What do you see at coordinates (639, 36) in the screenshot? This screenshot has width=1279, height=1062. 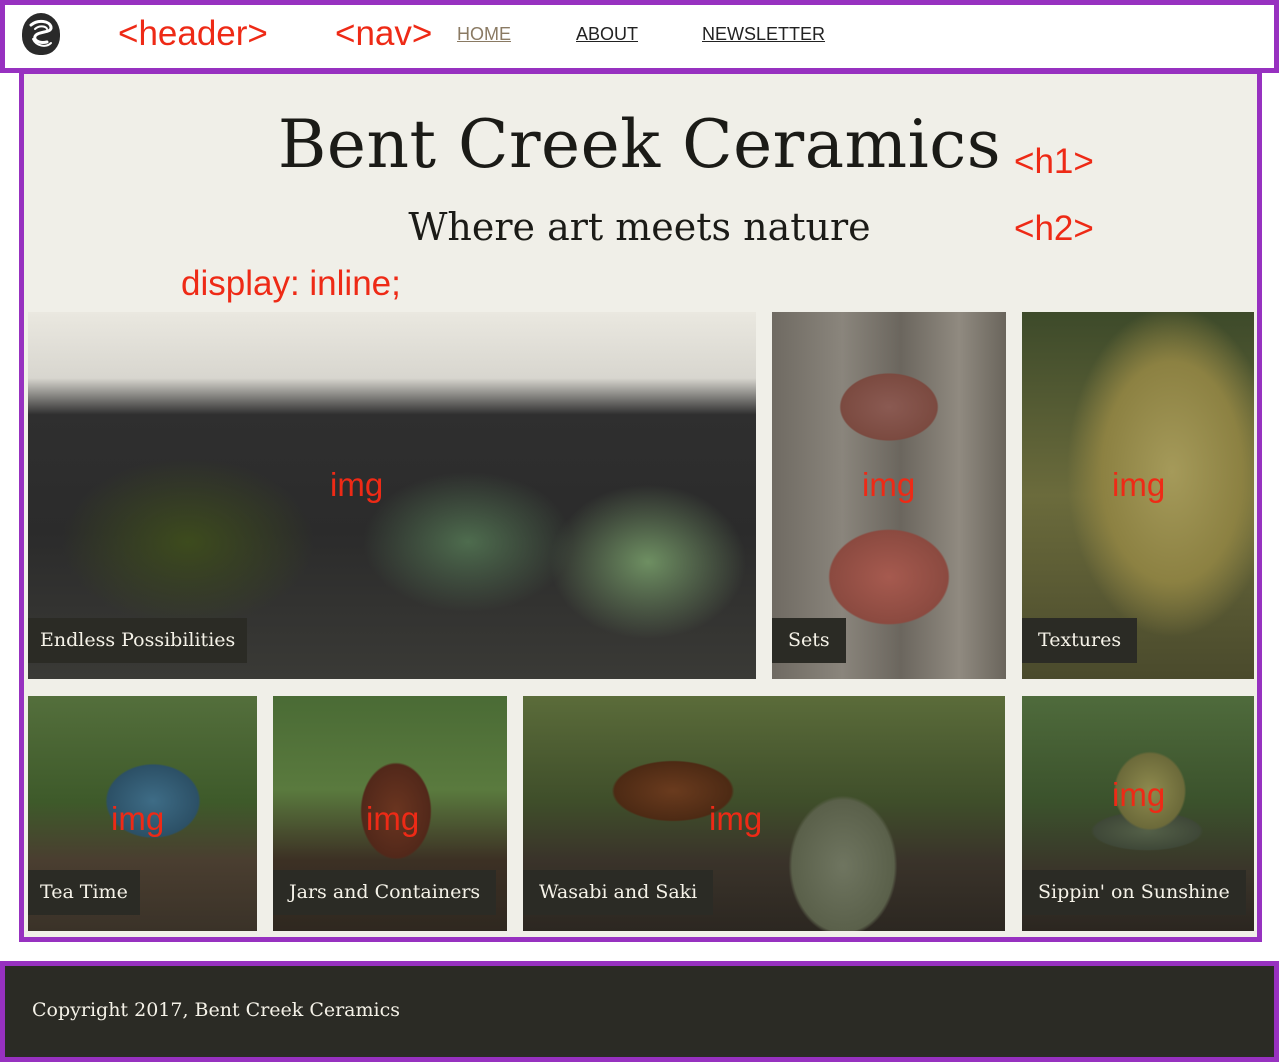 I see `header-outline` at bounding box center [639, 36].